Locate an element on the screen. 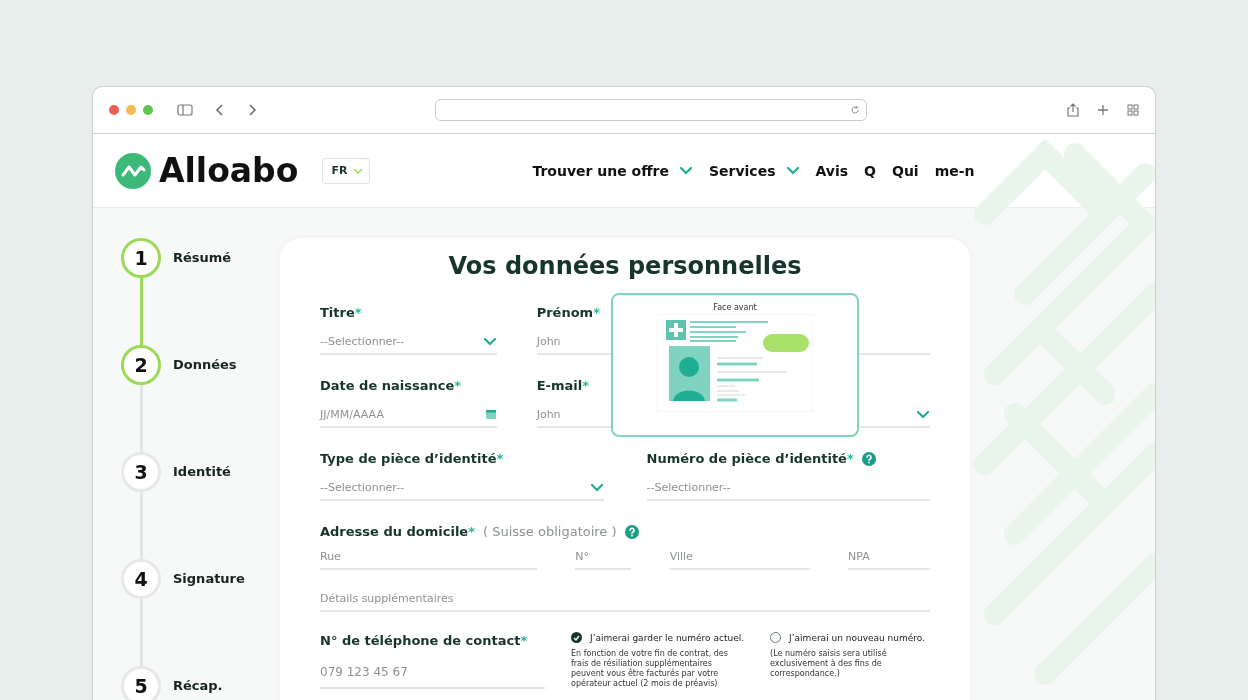 The image size is (1248, 700). plus-icon is located at coordinates (1103, 110).